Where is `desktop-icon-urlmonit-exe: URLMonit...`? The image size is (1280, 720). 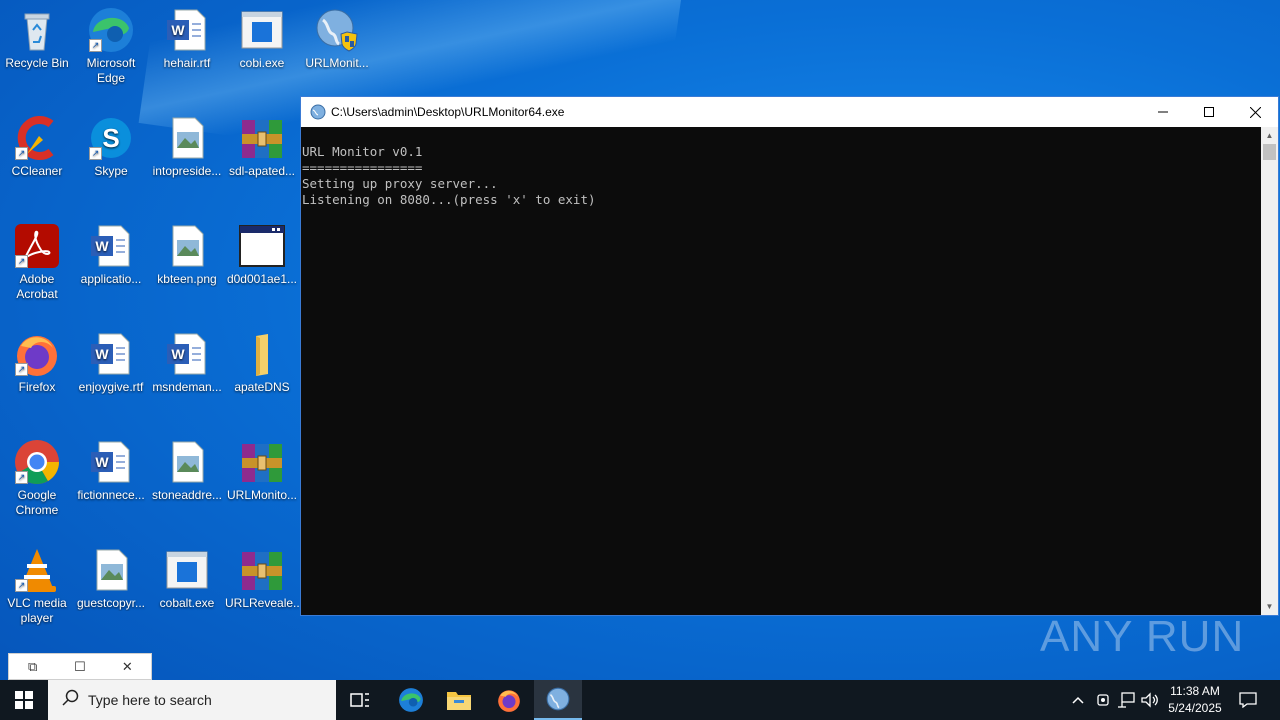 desktop-icon-urlmonit-exe: URLMonit... is located at coordinates (337, 38).